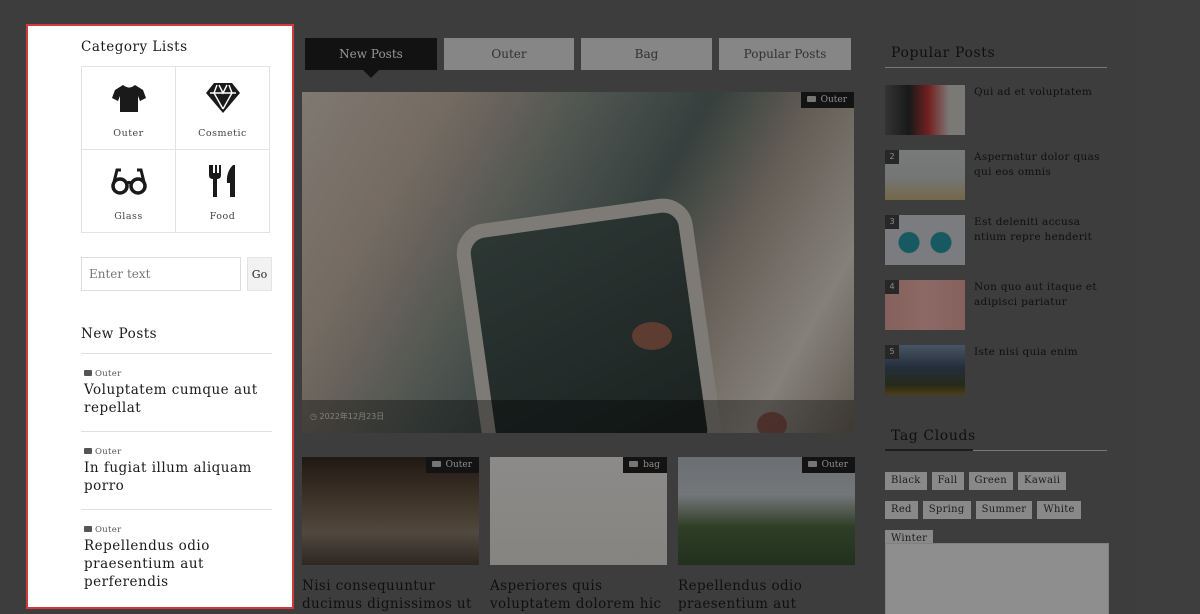 This screenshot has height=614, width=1200. What do you see at coordinates (222, 216) in the screenshot?
I see `category-label: Food` at bounding box center [222, 216].